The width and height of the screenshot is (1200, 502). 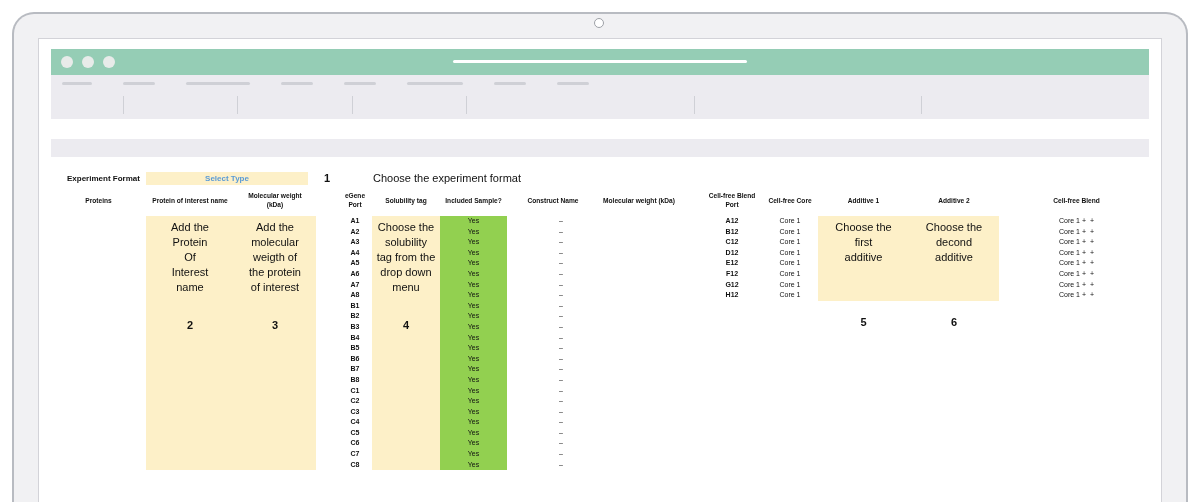 What do you see at coordinates (406, 343) in the screenshot?
I see `input-area: Choose the solubility tag from the drop down menu 4` at bounding box center [406, 343].